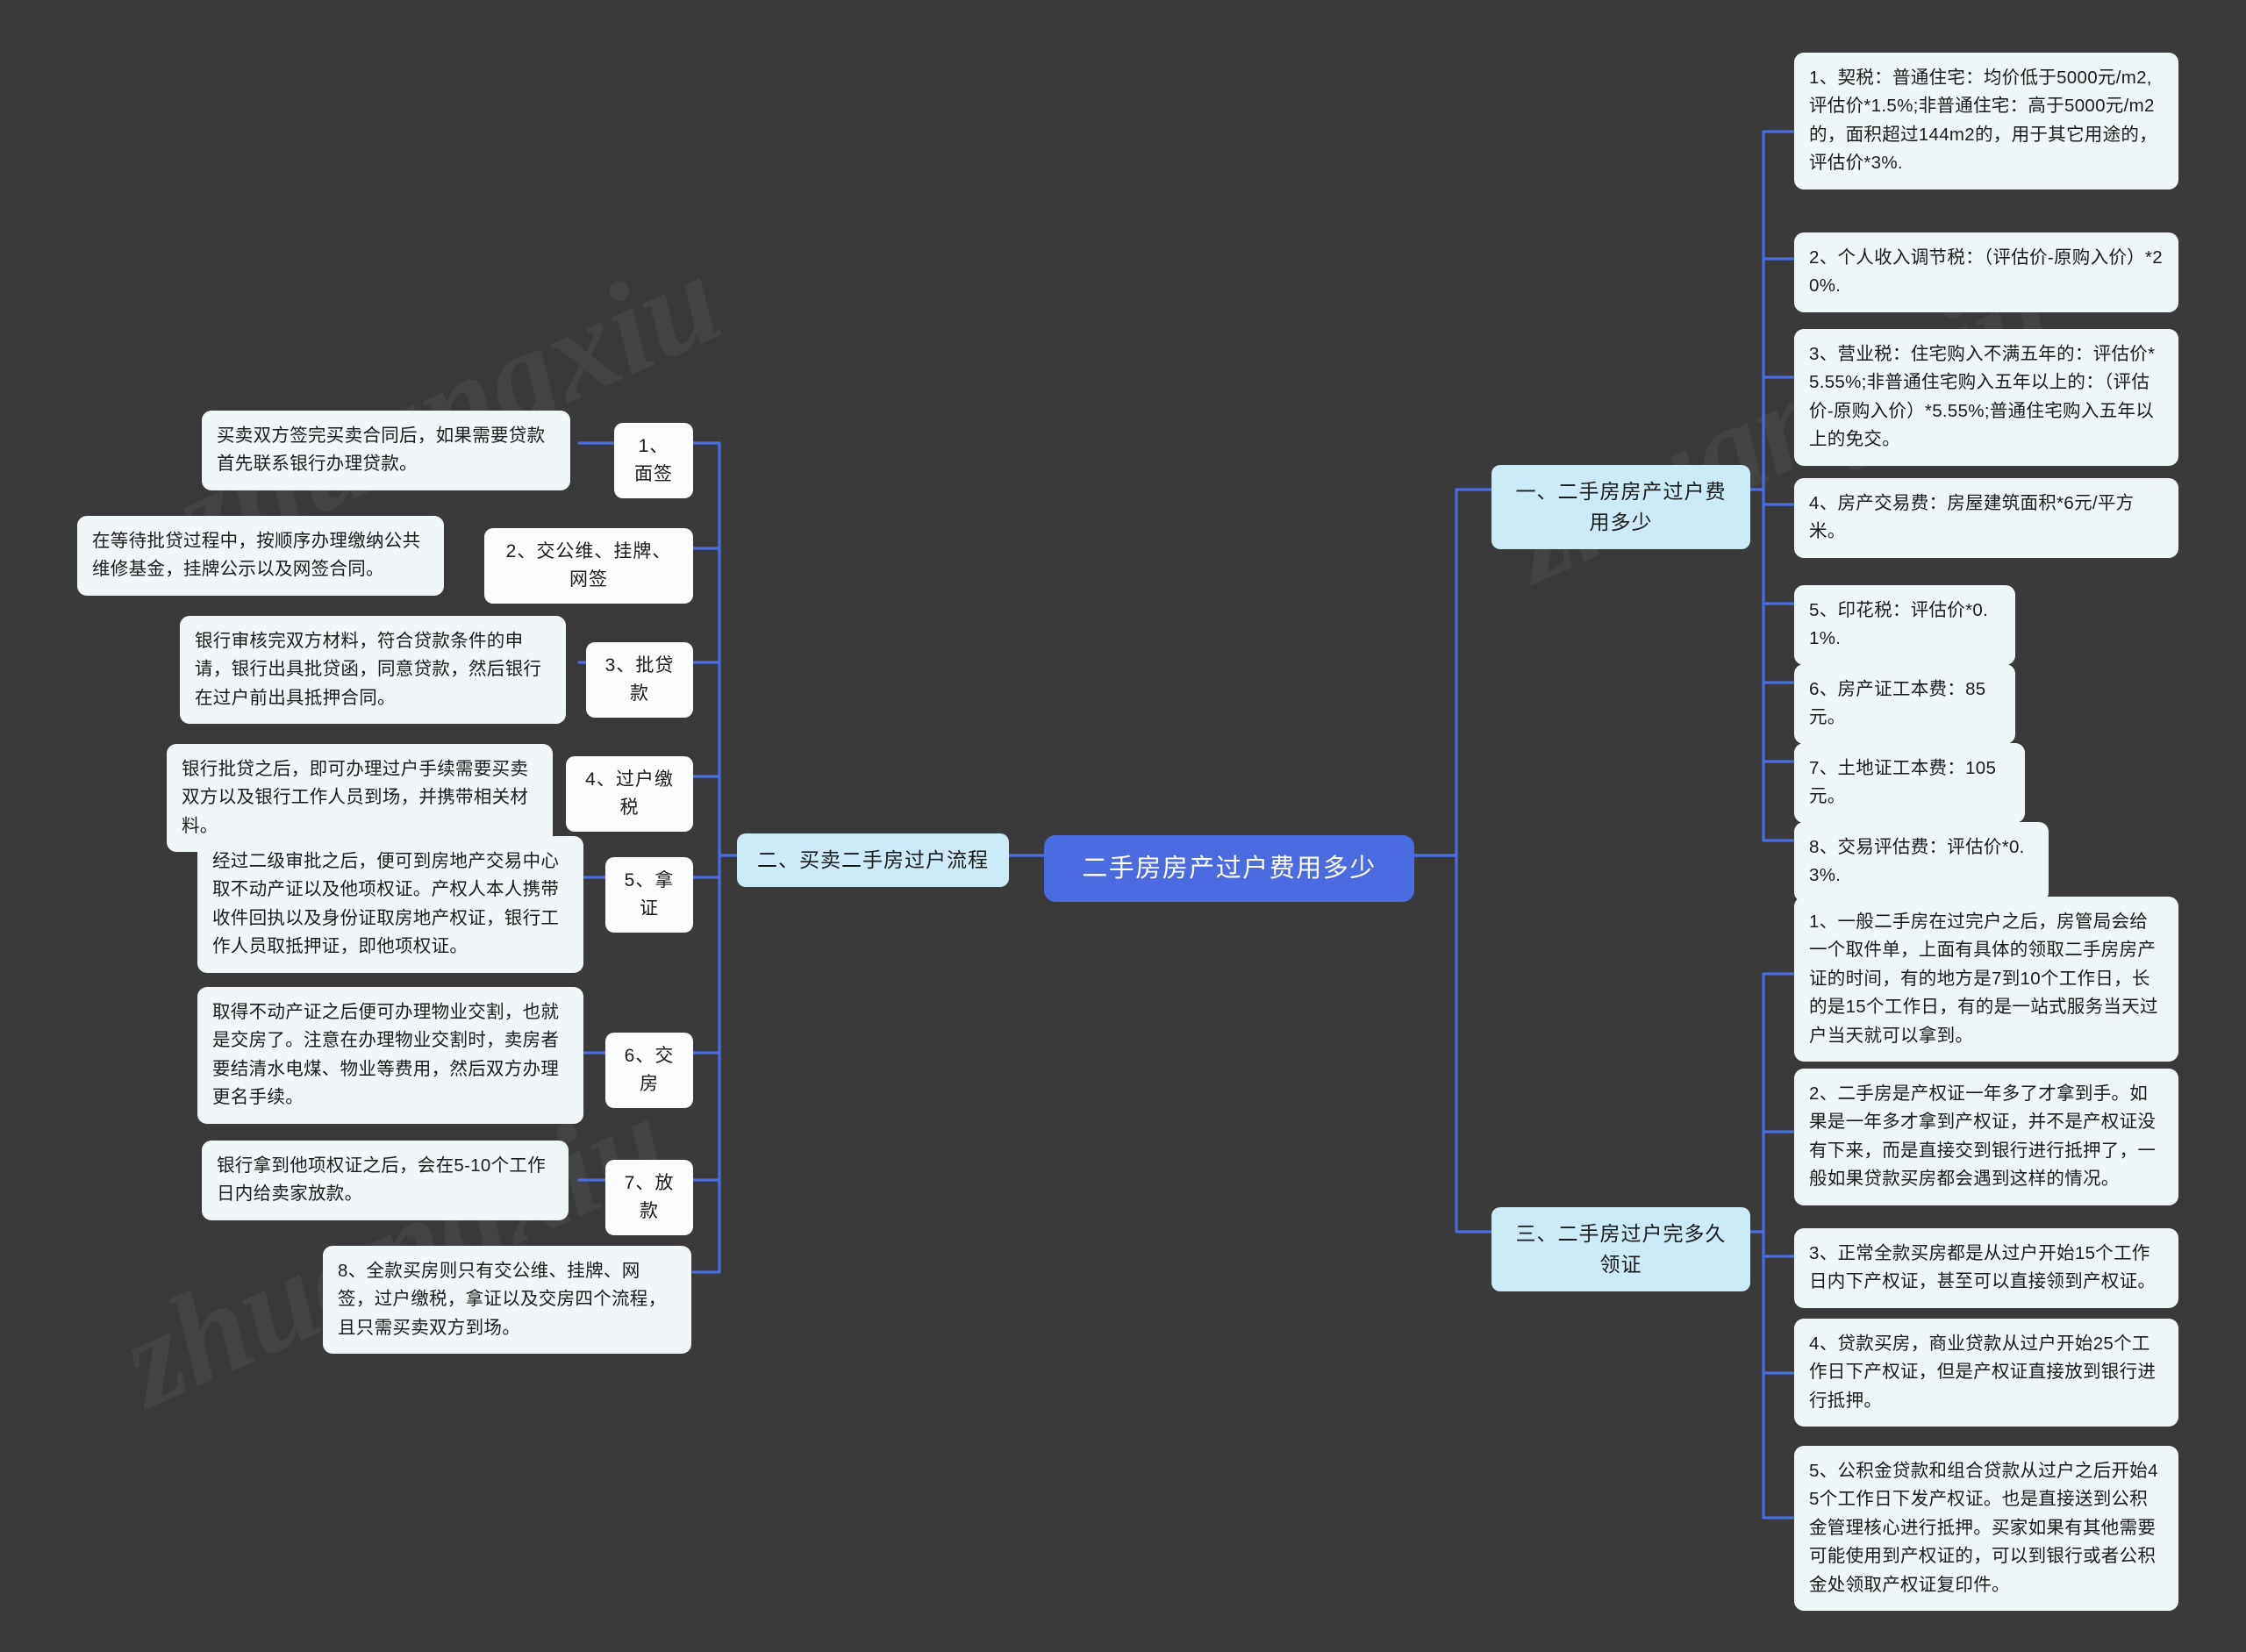 Image resolution: width=2246 pixels, height=1652 pixels. What do you see at coordinates (639, 680) in the screenshot?
I see `process-step-chip: 3、批贷款` at bounding box center [639, 680].